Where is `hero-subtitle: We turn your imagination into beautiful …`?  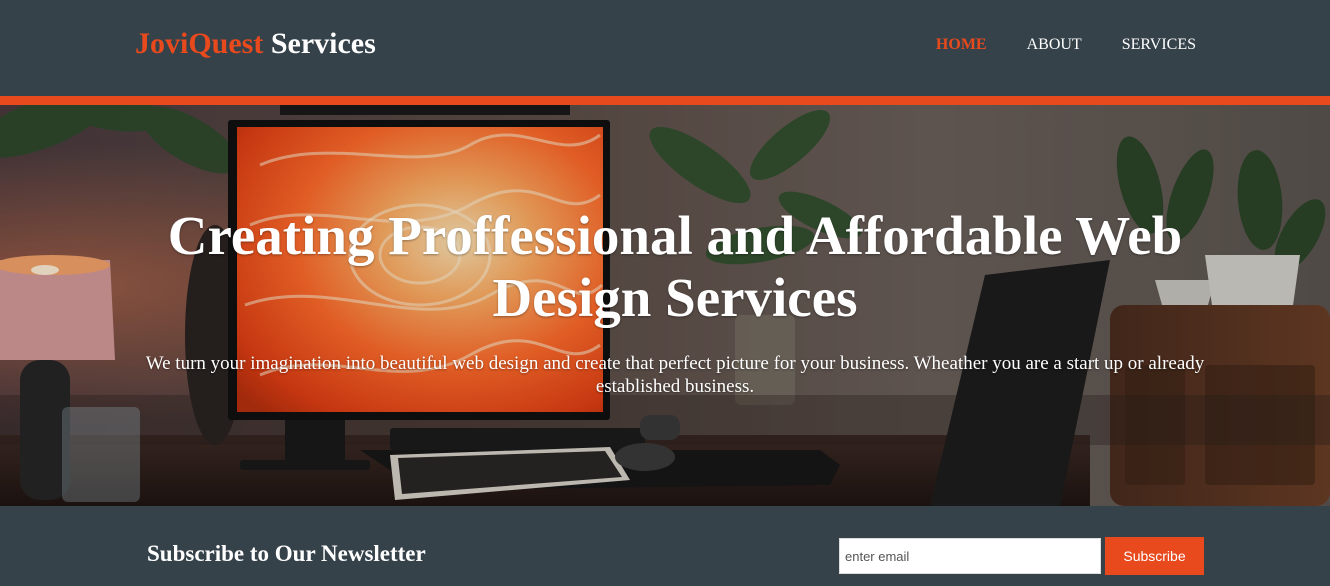 hero-subtitle: We turn your imagination into beautiful … is located at coordinates (675, 375).